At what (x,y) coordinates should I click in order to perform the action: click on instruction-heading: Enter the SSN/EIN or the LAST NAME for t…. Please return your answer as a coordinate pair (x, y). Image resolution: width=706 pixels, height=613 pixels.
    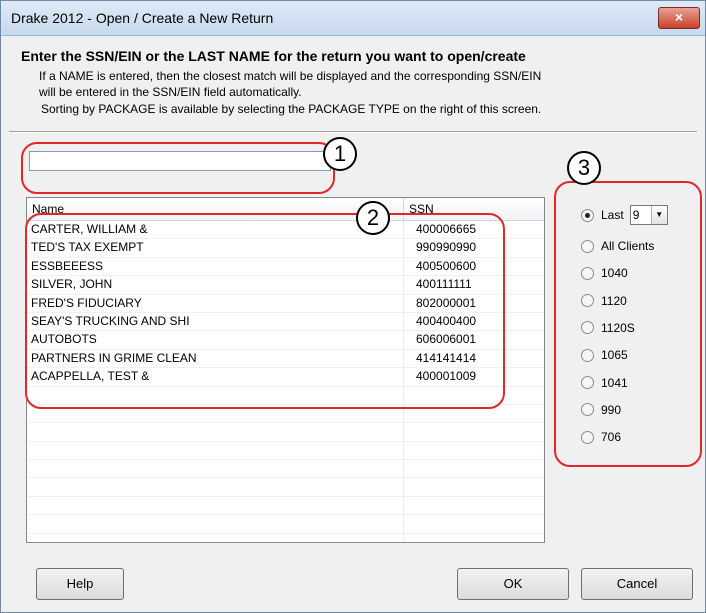
    Looking at the image, I should click on (273, 56).